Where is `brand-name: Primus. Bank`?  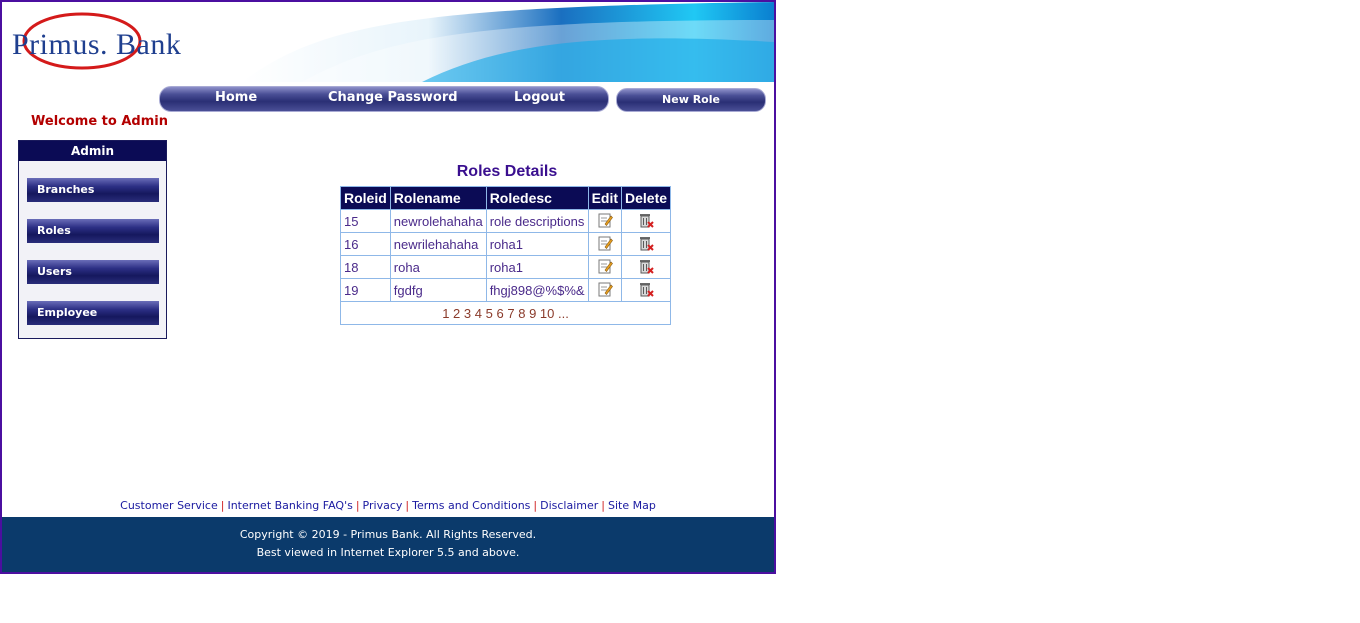 brand-name: Primus. Bank is located at coordinates (97, 44).